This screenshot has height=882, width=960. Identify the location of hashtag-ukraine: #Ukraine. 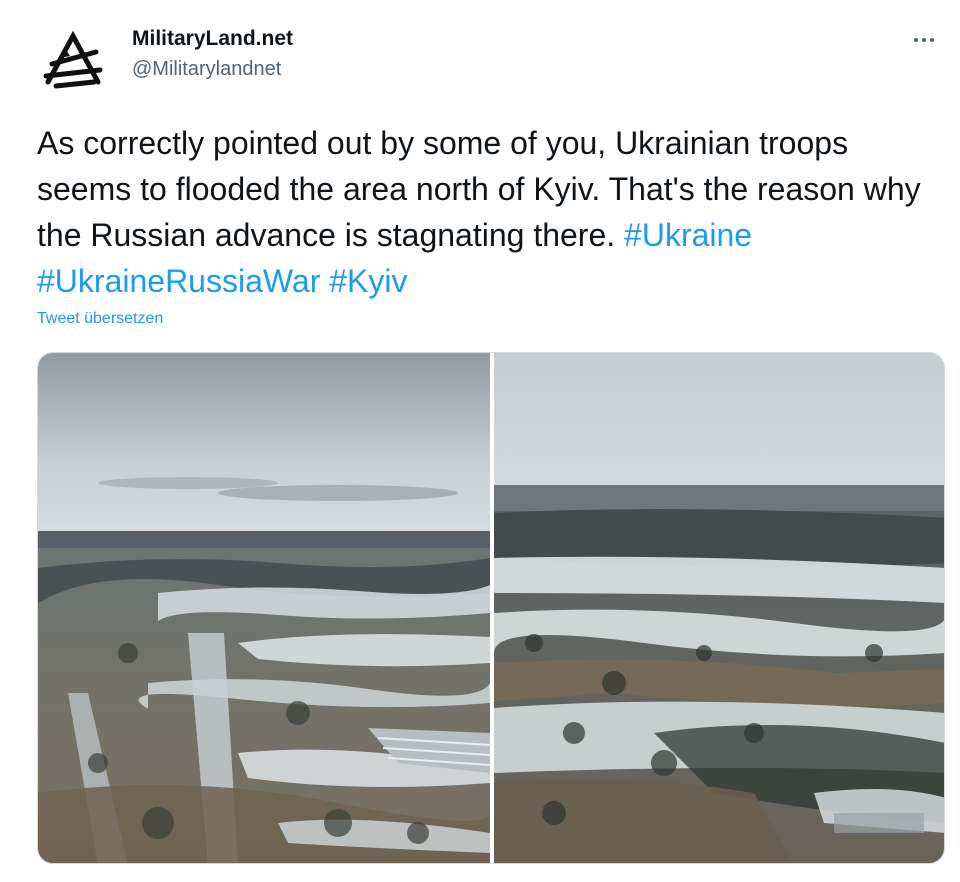
(688, 235).